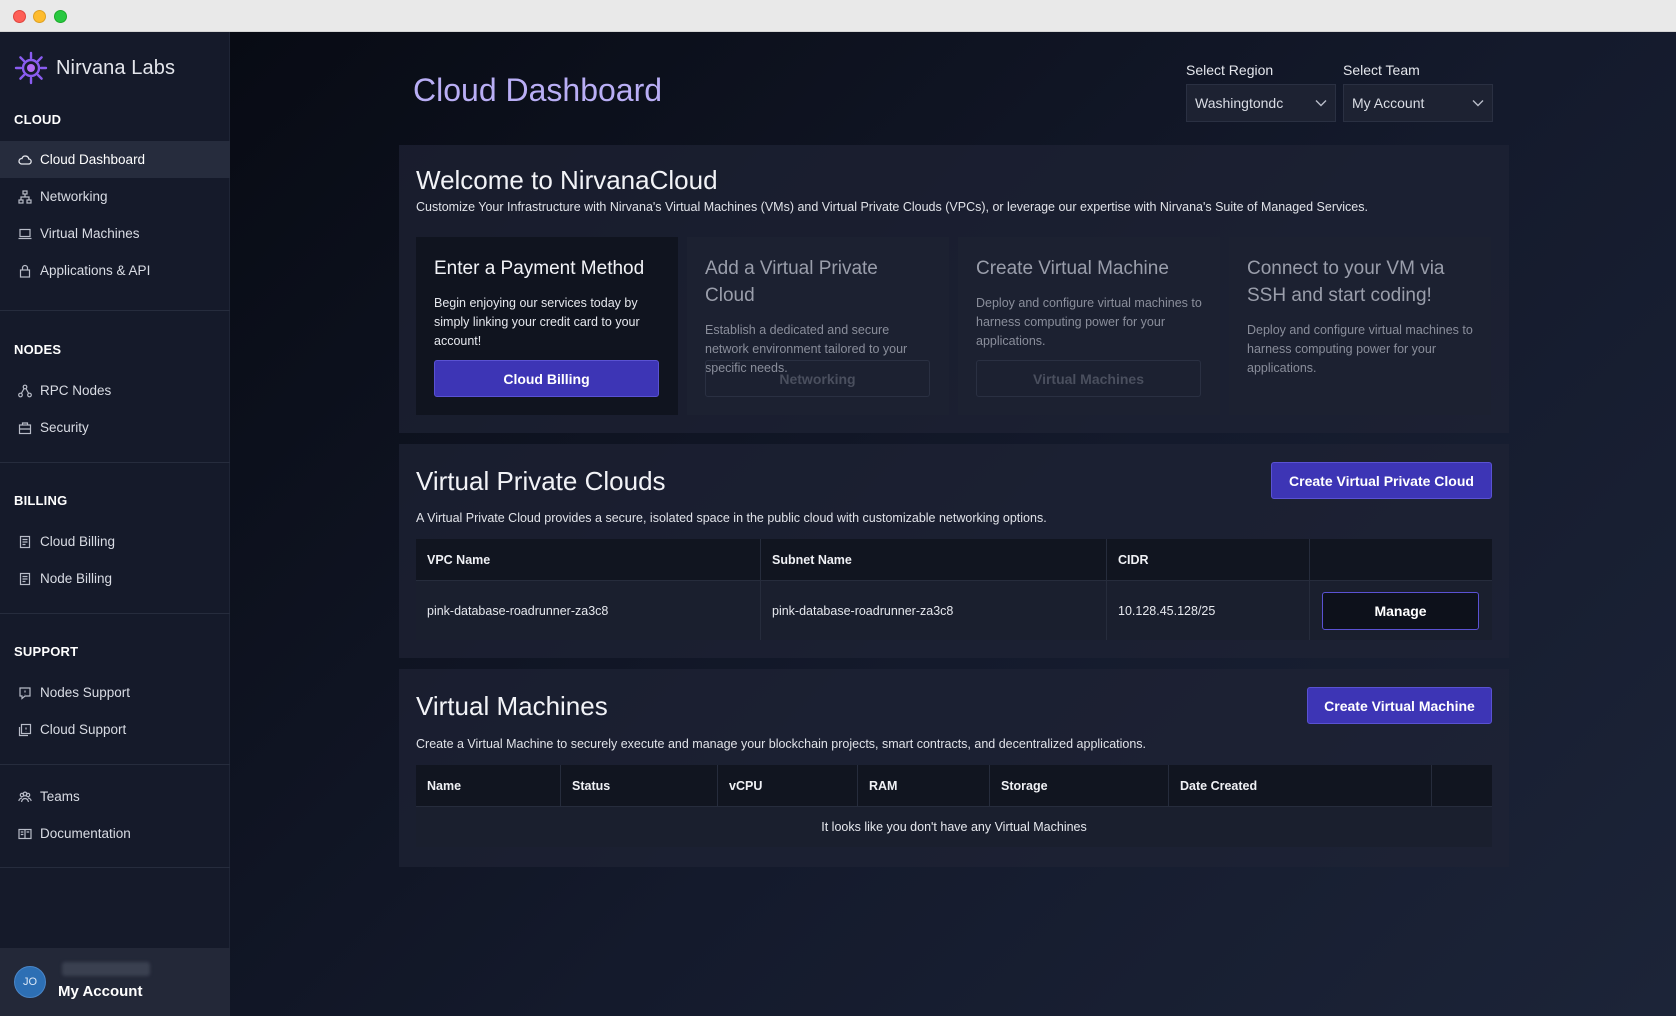 The height and width of the screenshot is (1016, 1676). Describe the element at coordinates (1388, 103) in the screenshot. I see `team-select-value: My Account` at that location.